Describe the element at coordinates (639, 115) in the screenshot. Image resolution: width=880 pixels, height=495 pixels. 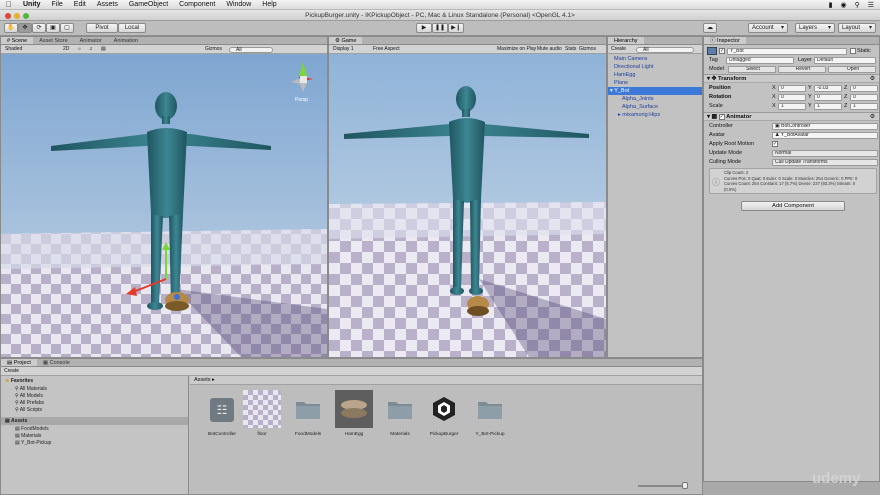
I see `hierarchy-item-hips: ▸ mixamorig:Hips` at that location.